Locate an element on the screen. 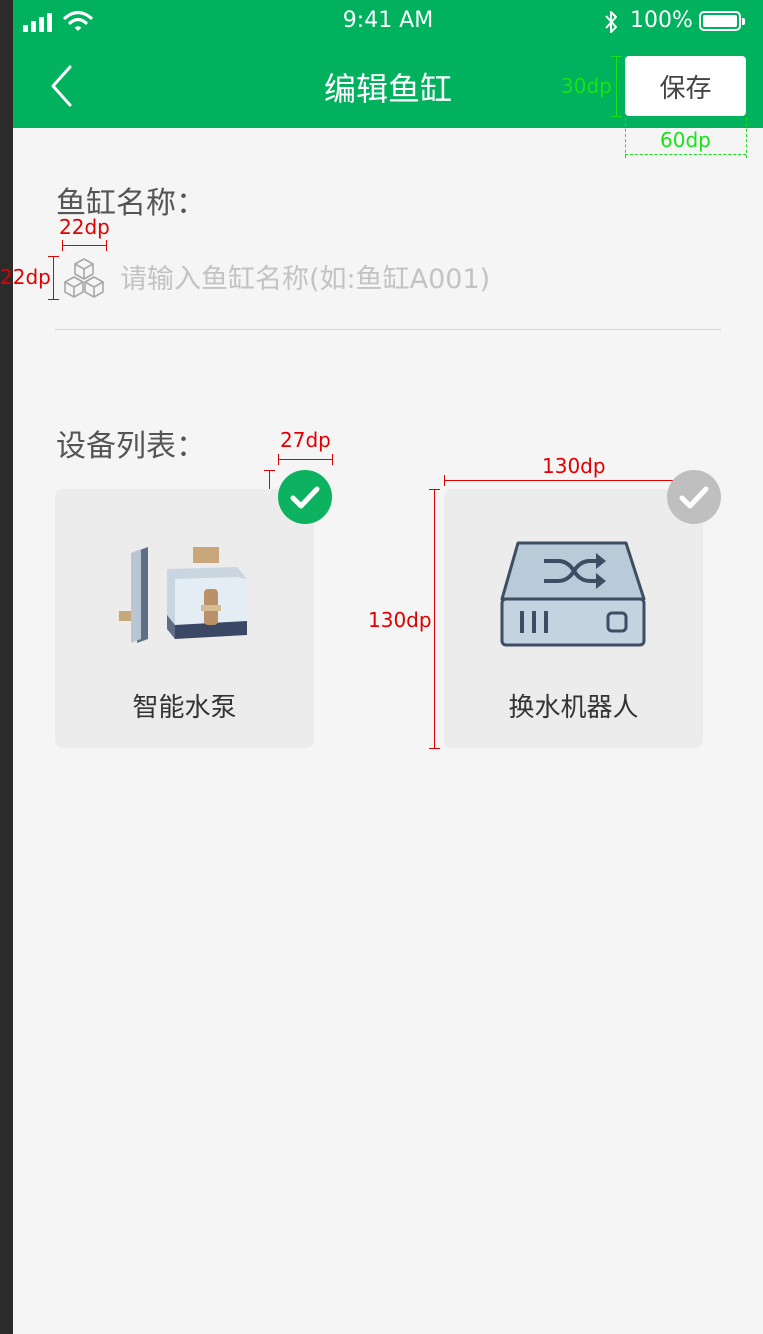  annotation-save-width: 60dp is located at coordinates (685, 140).